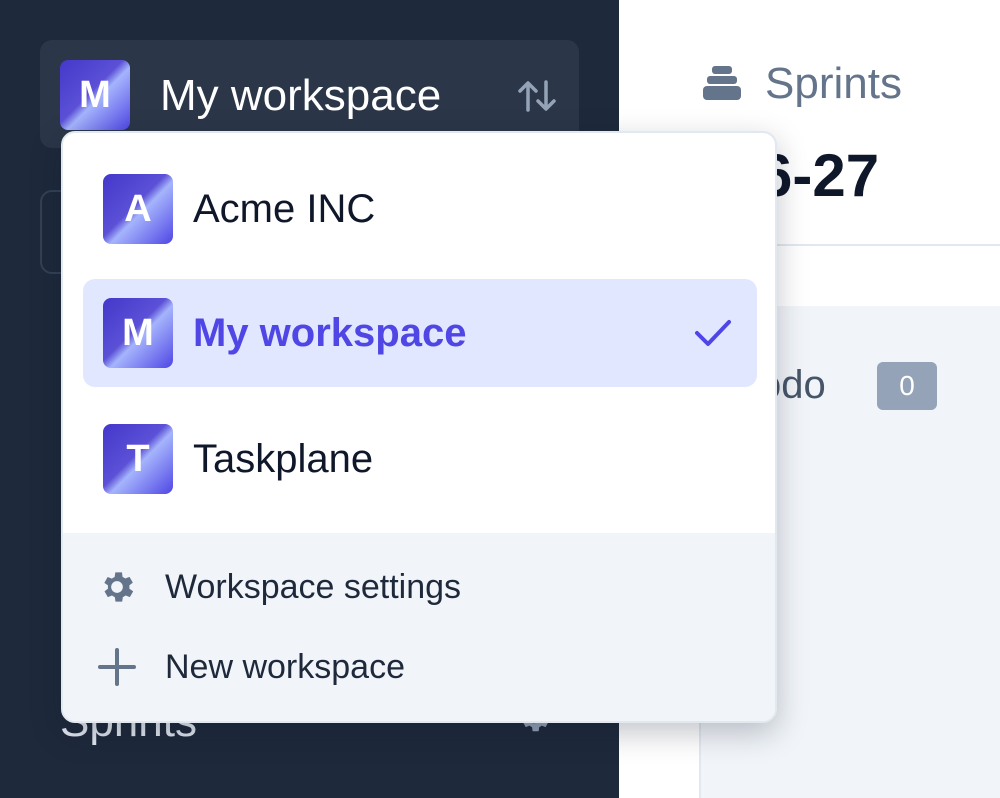 The height and width of the screenshot is (798, 1000). I want to click on workspace-settings-label: Workspace settings, so click(313, 587).